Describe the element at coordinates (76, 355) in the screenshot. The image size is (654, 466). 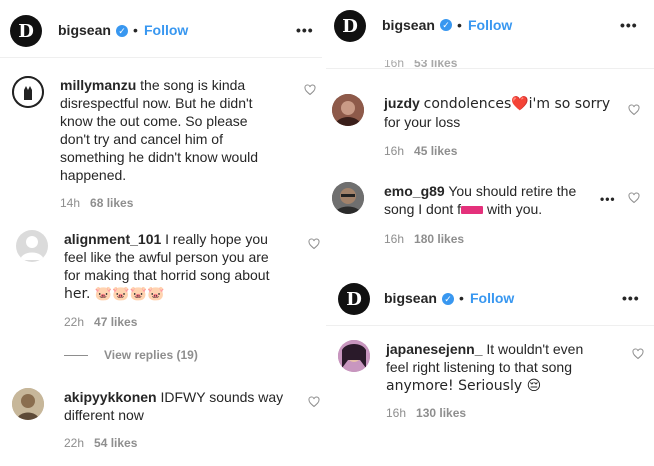
I see `replies-line` at that location.